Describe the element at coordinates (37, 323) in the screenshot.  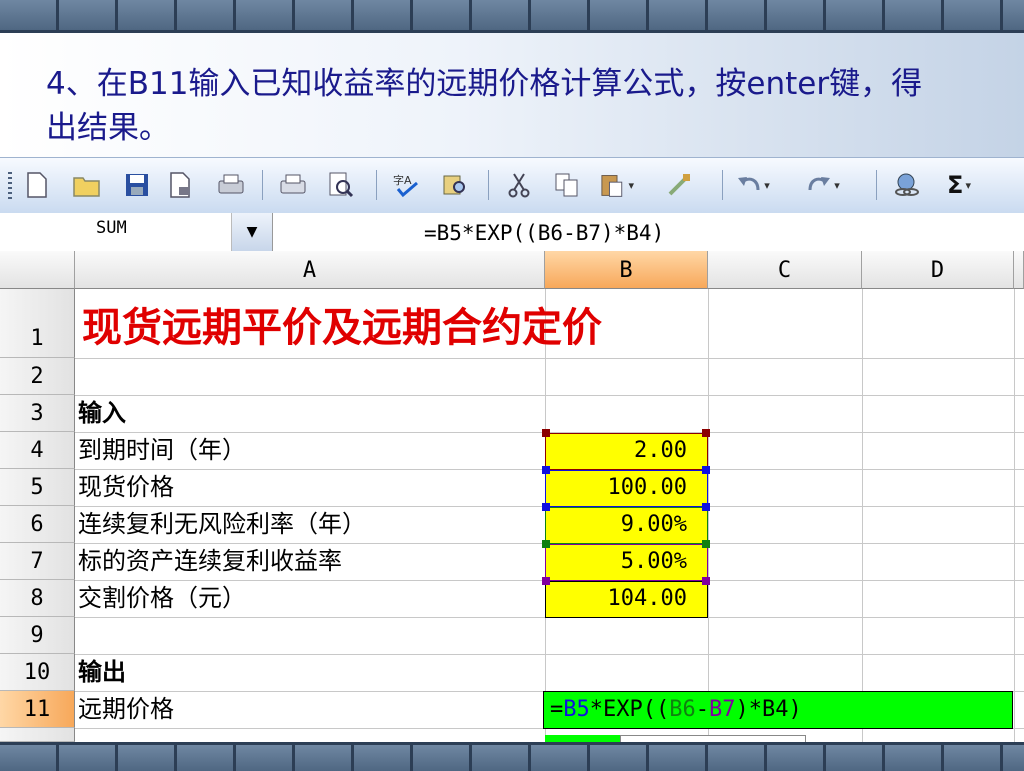
I see `row-header-1: 1` at that location.